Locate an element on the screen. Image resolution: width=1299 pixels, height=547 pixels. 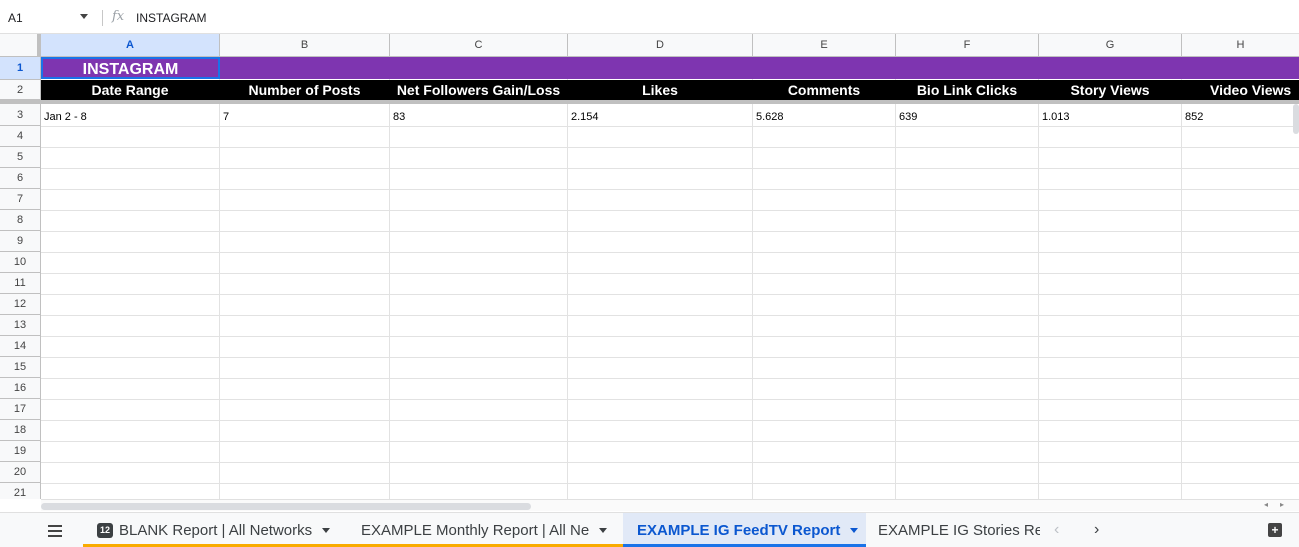
data-cell-e3: 5.628 is located at coordinates (824, 117).